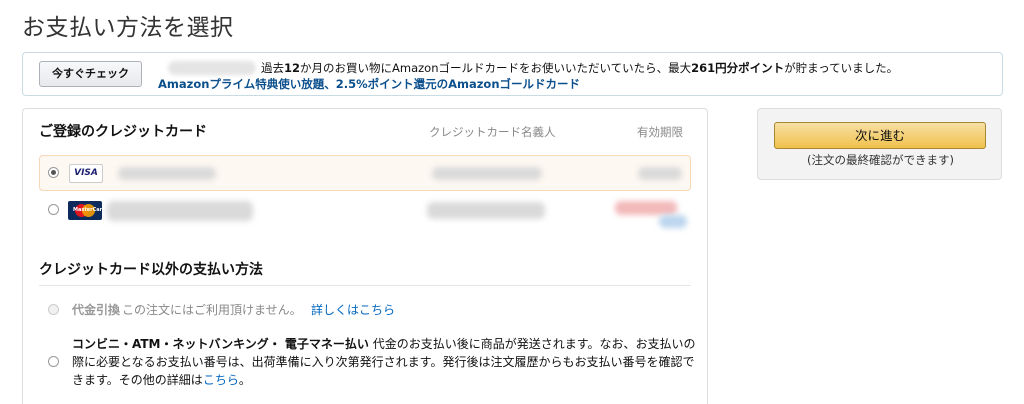  What do you see at coordinates (90, 74) in the screenshot?
I see `check-now-button: 今すぐチェック` at bounding box center [90, 74].